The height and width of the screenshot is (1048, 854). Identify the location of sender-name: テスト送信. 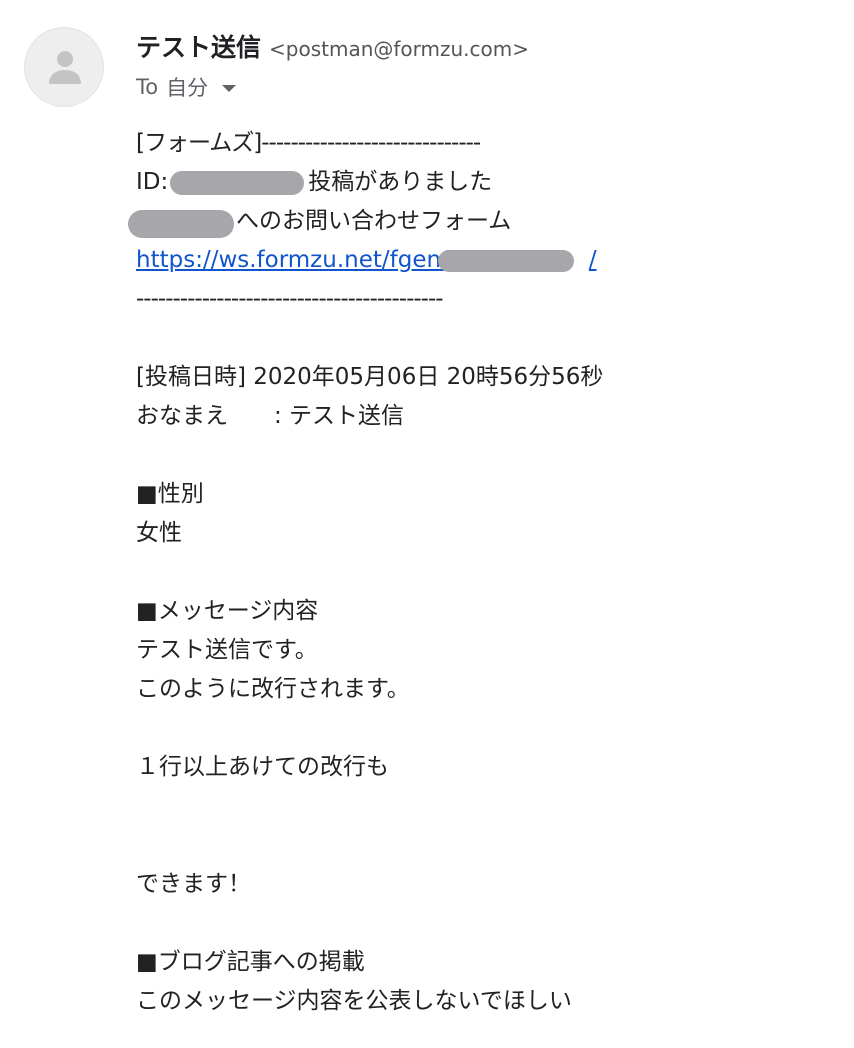
(198, 46).